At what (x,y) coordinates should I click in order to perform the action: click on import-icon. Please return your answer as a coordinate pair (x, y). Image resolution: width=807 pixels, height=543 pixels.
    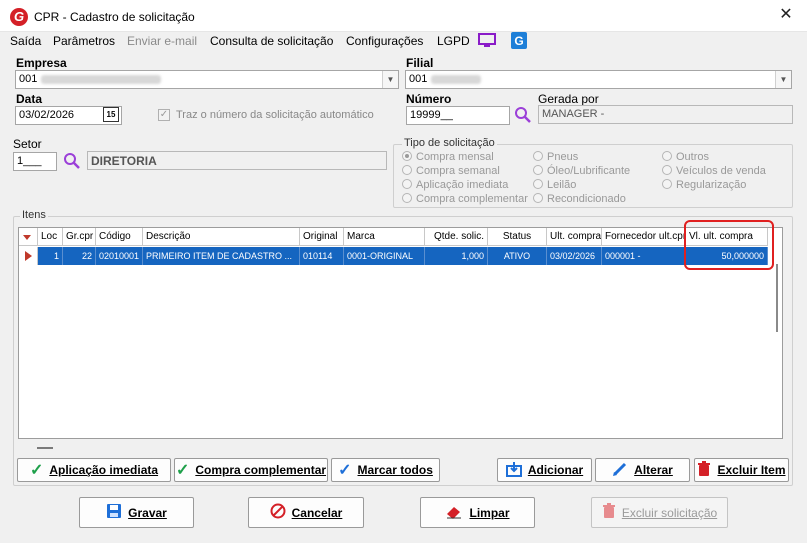
    Looking at the image, I should click on (513, 470).